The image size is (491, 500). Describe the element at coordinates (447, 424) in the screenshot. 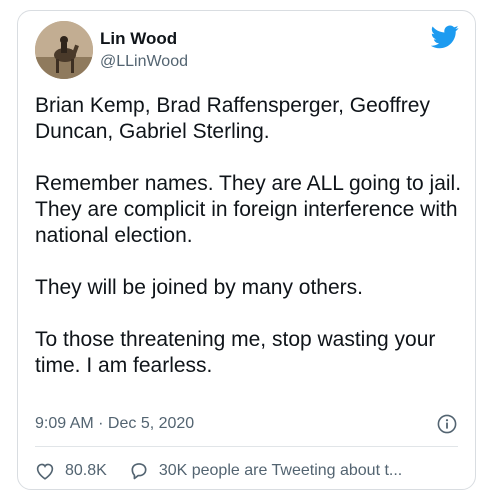

I see `info-icon` at that location.